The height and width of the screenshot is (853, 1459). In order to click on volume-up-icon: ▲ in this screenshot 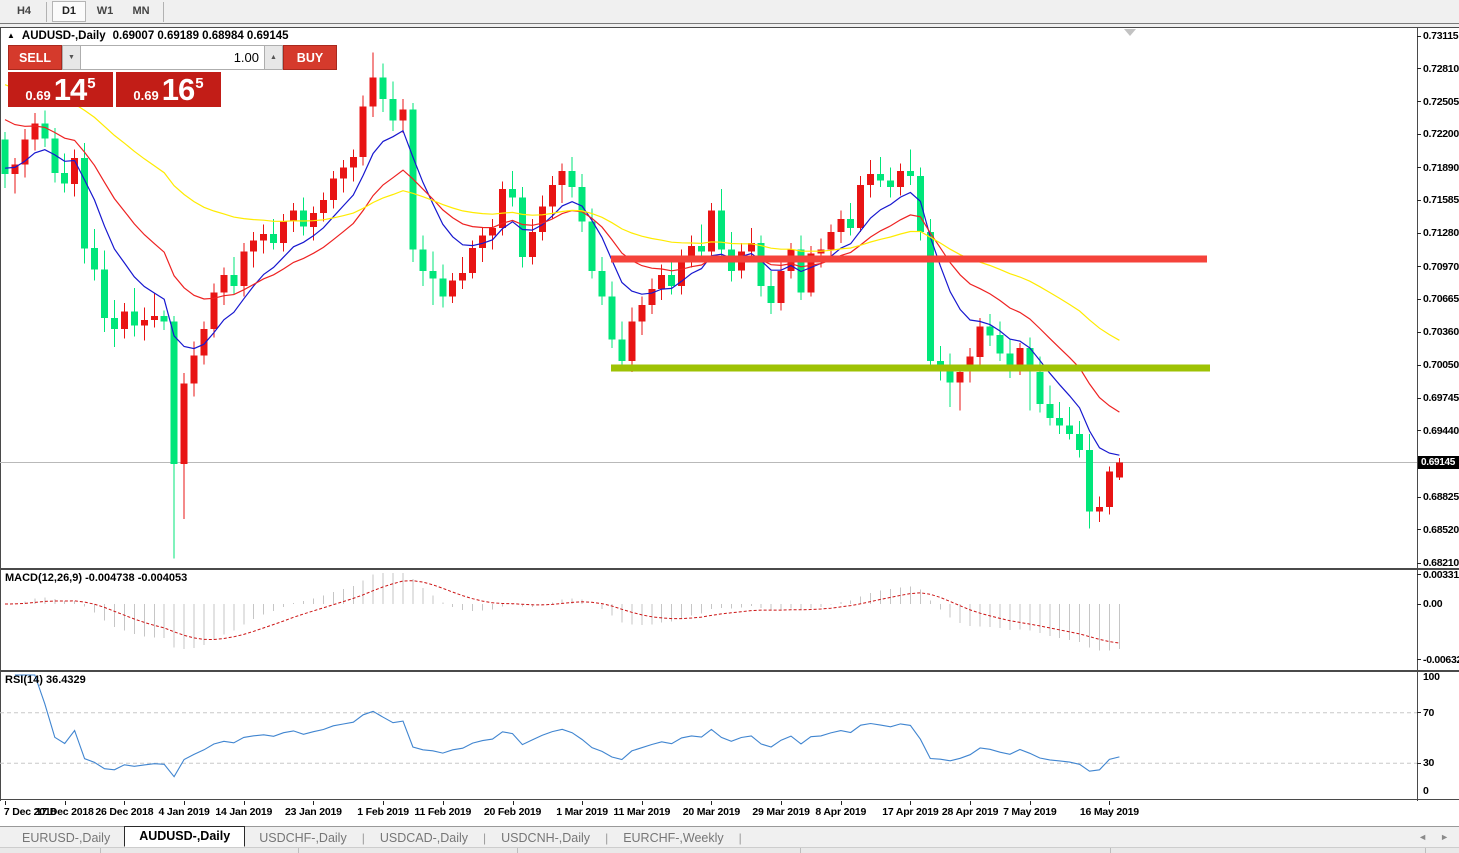, I will do `click(273, 57)`.